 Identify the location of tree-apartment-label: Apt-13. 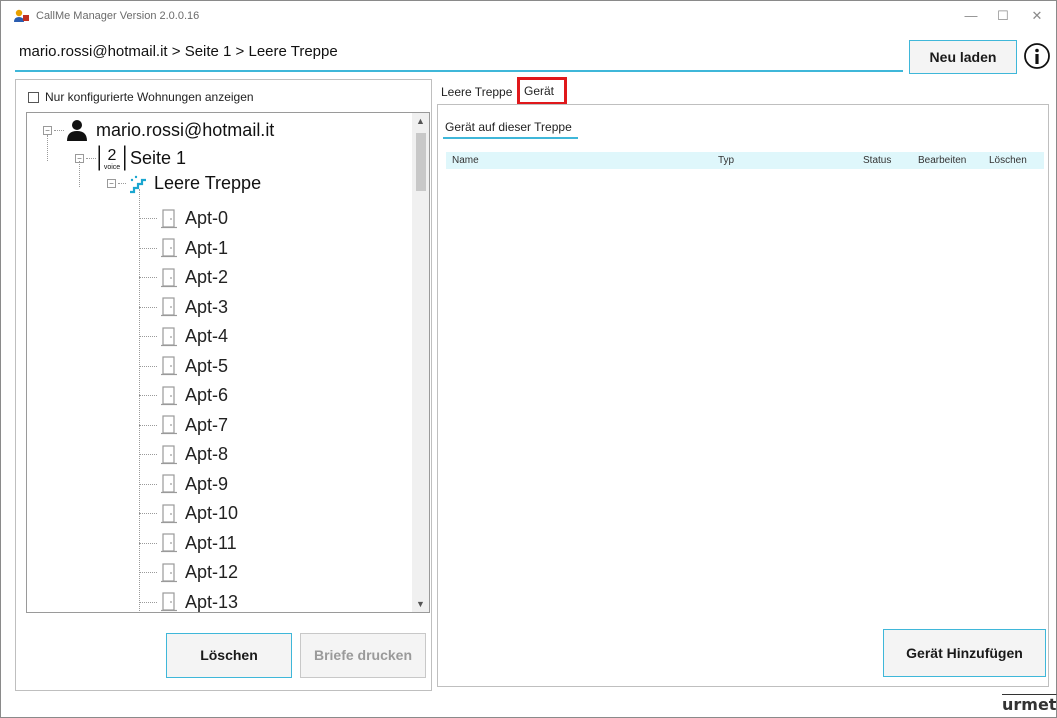
(212, 601).